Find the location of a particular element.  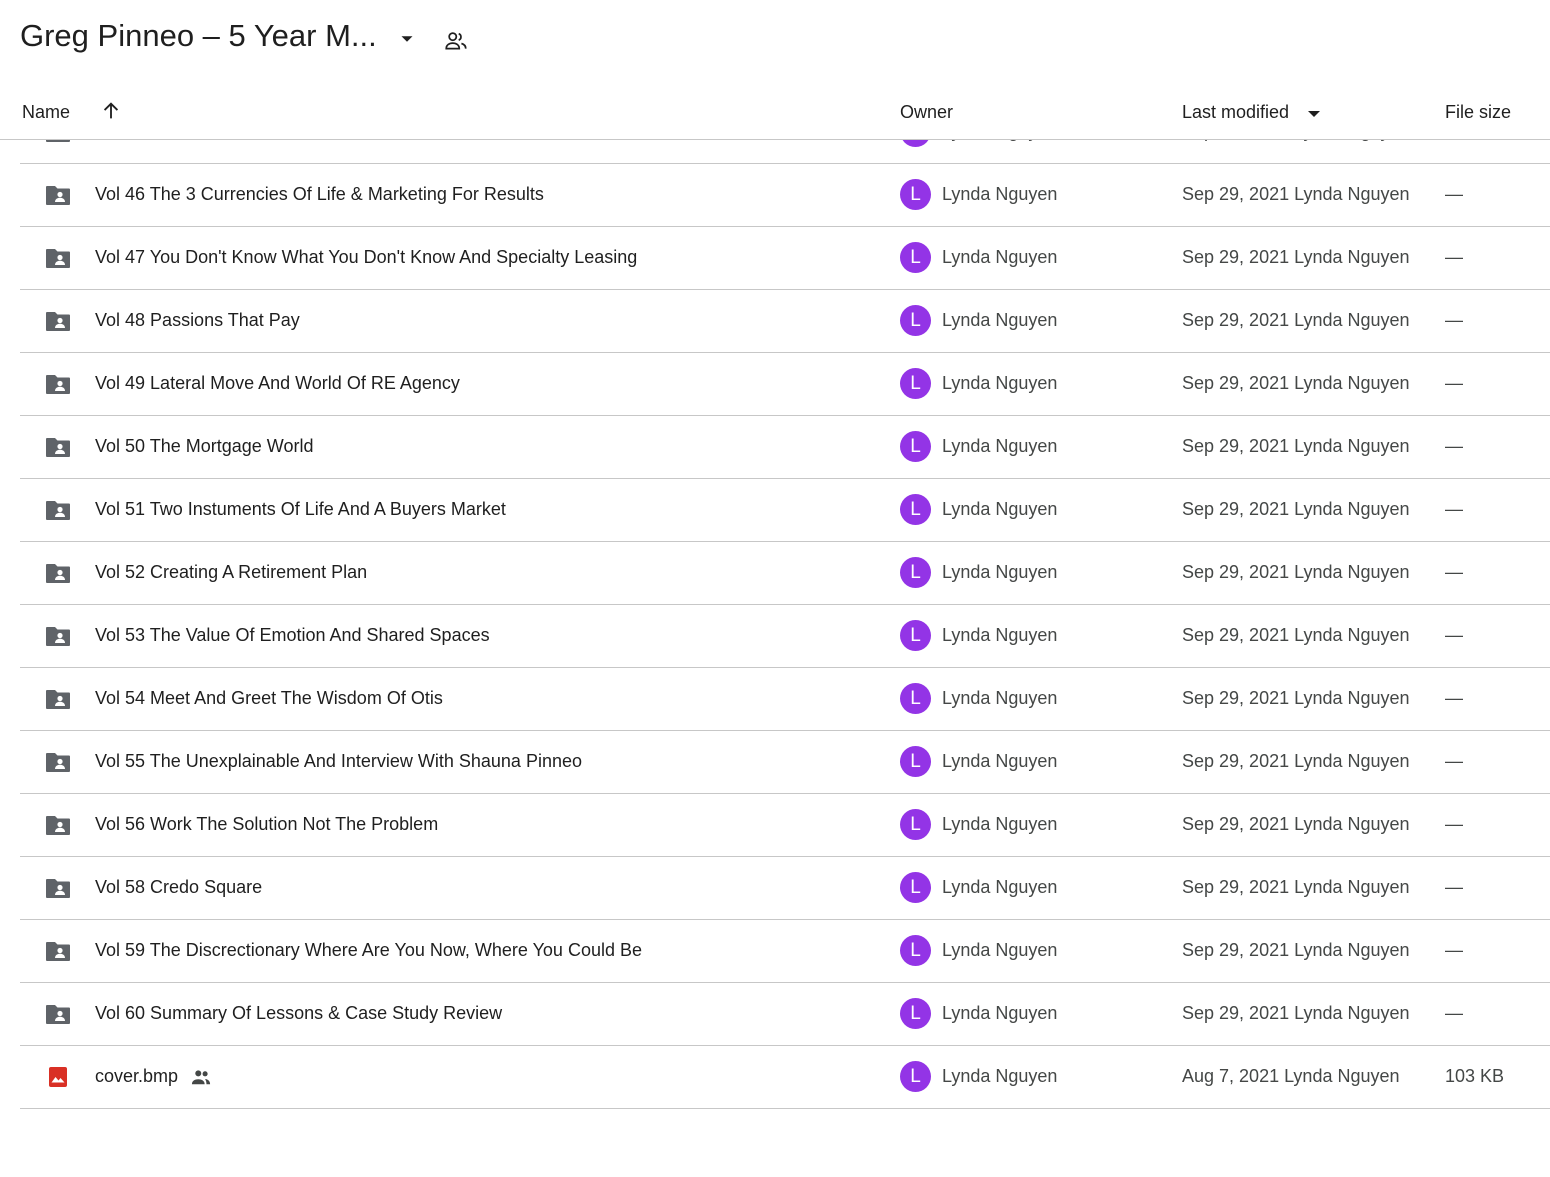

file-name: Vol 48 Passions That Pay is located at coordinates (197, 320).